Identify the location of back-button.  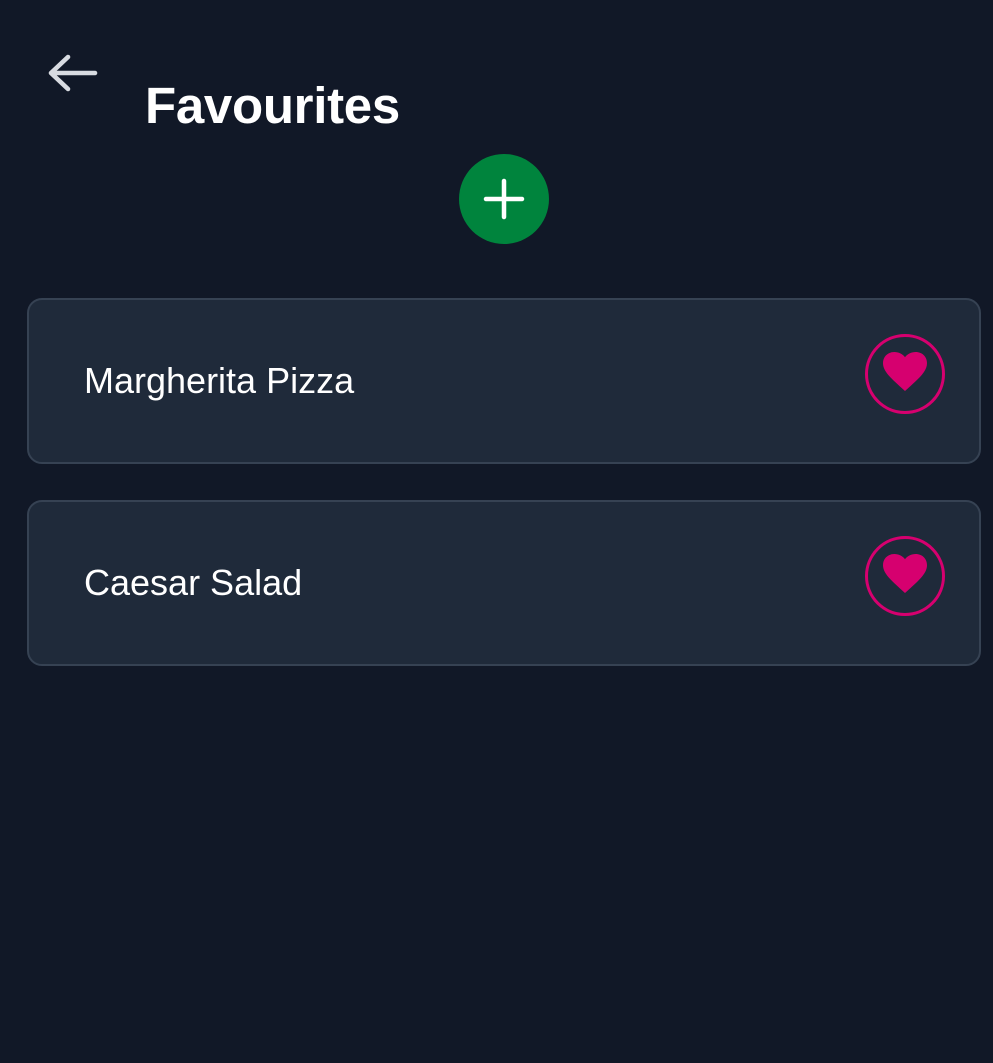
(72, 73).